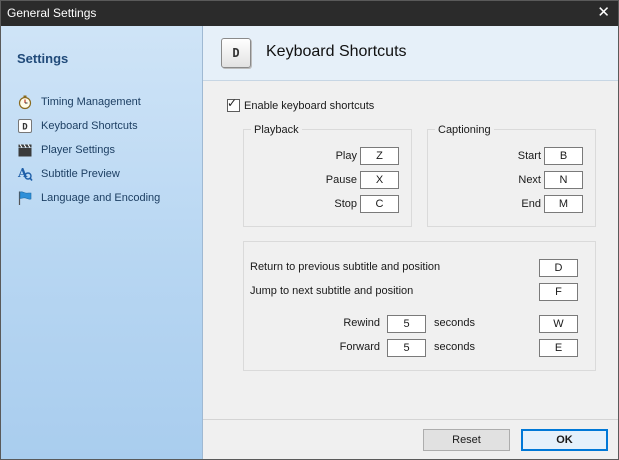  What do you see at coordinates (558, 324) in the screenshot?
I see `rewind-key-field: W` at bounding box center [558, 324].